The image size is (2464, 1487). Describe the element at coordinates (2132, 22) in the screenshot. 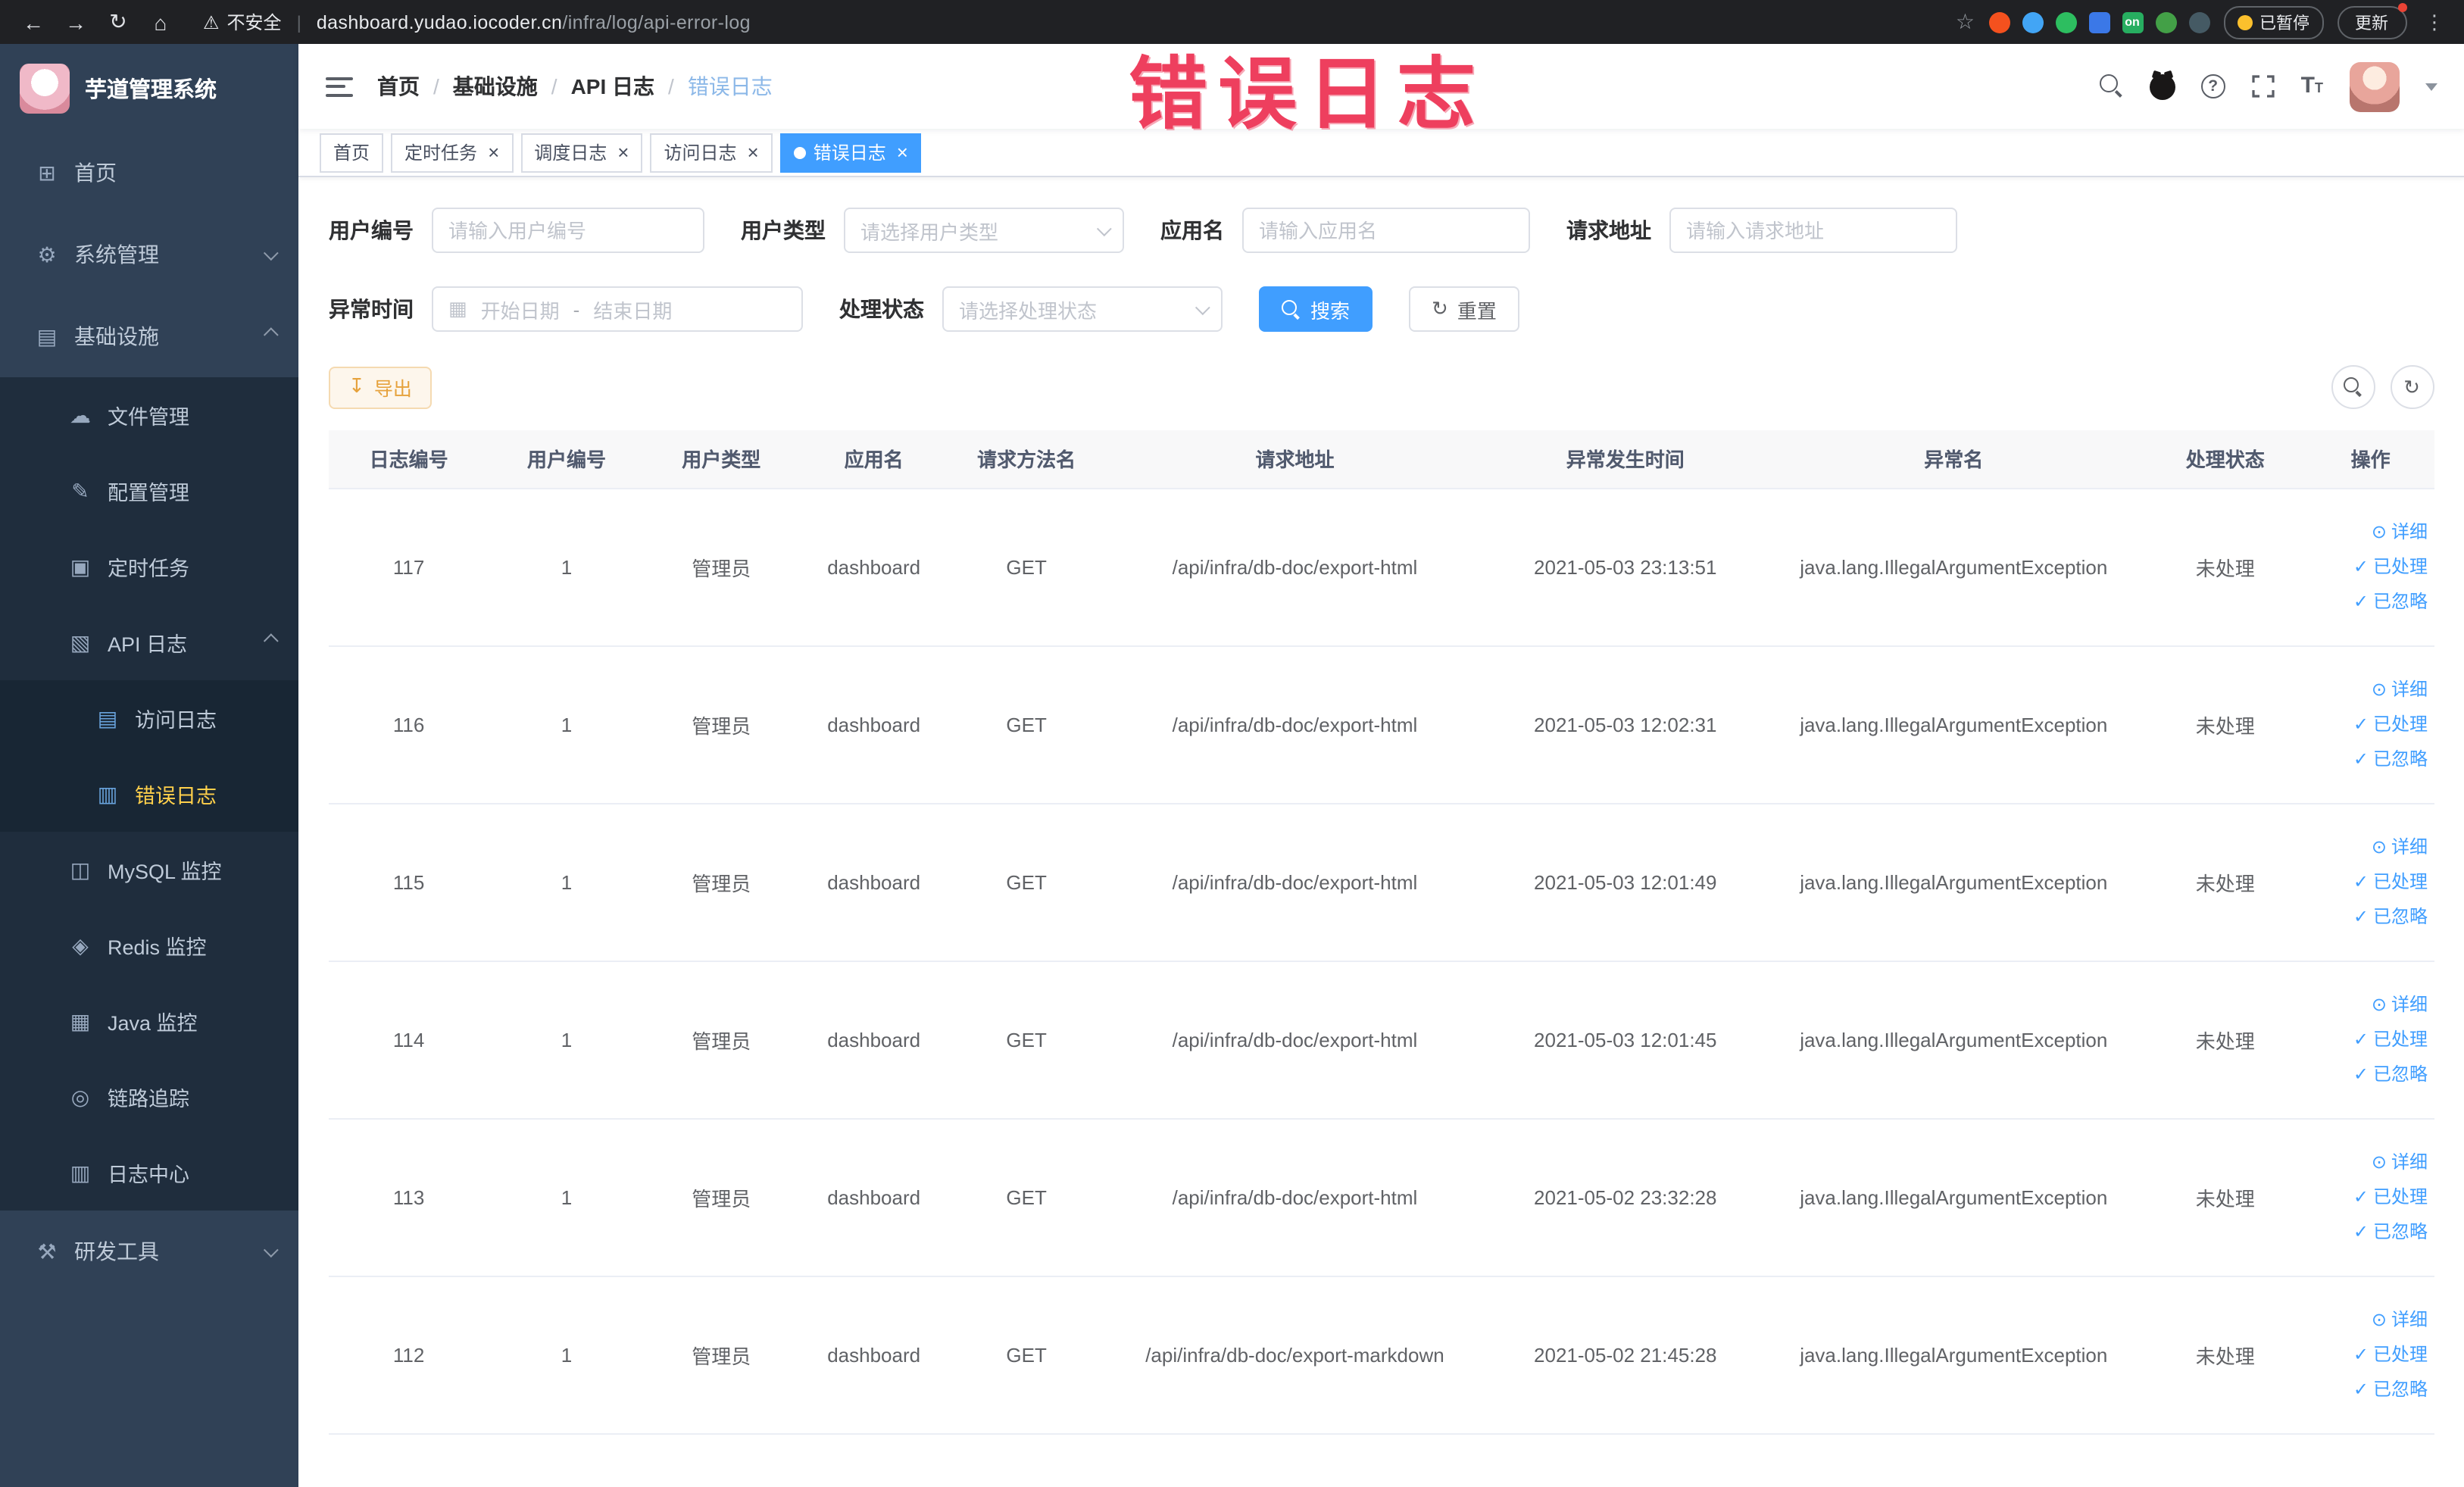

I see `extension-icon-on-badge: on` at that location.